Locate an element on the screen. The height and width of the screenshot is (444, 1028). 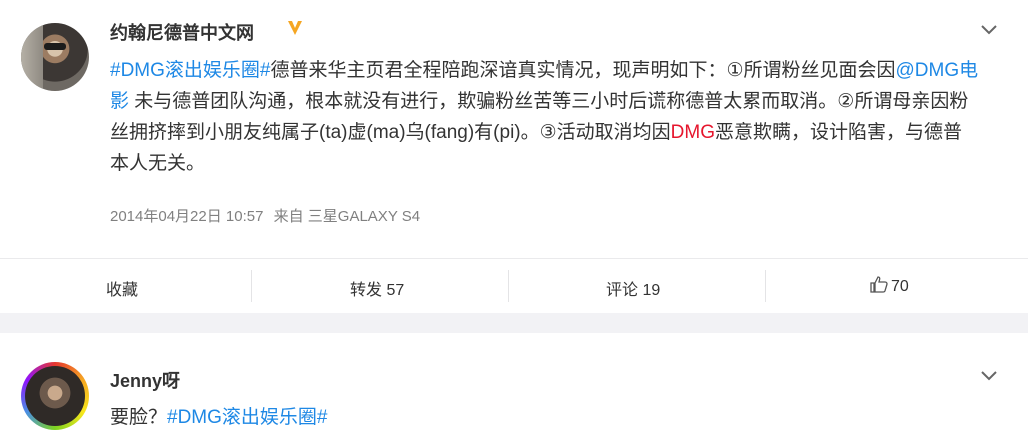
verified-v-icon is located at coordinates (295, 28).